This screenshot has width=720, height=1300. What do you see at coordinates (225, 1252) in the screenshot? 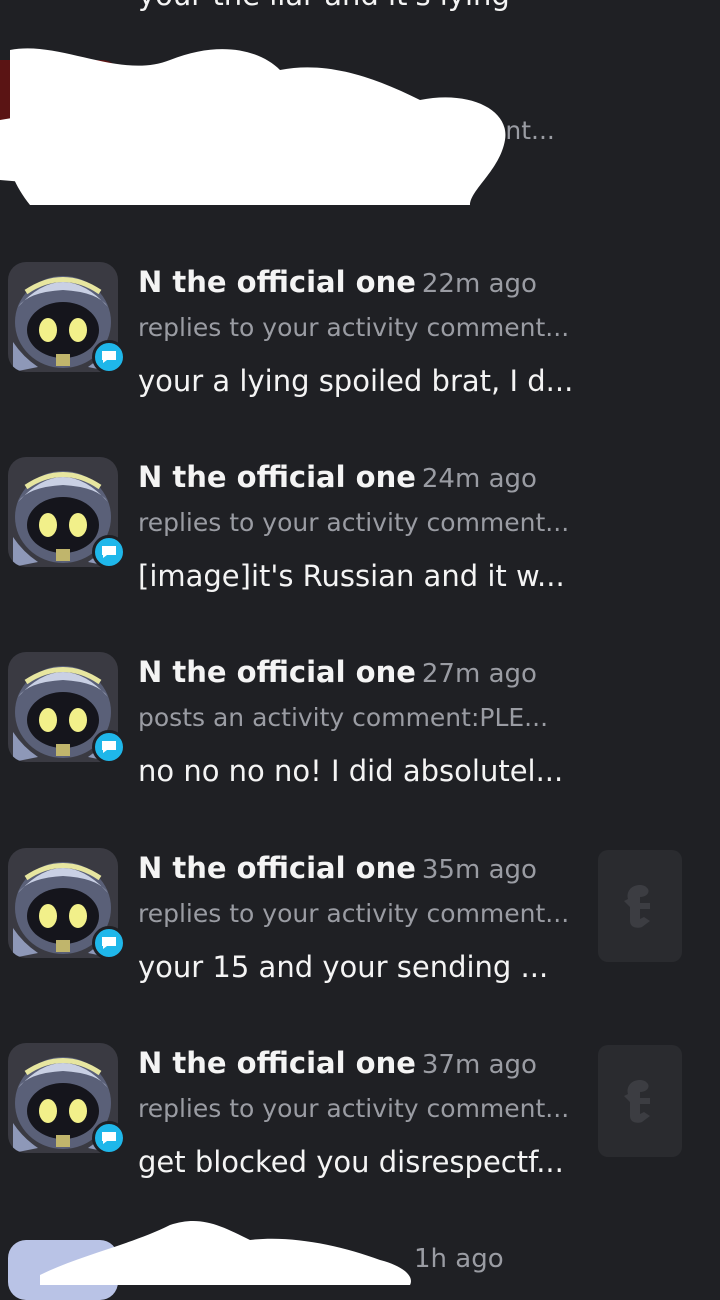
I see `redaction-bottom` at bounding box center [225, 1252].